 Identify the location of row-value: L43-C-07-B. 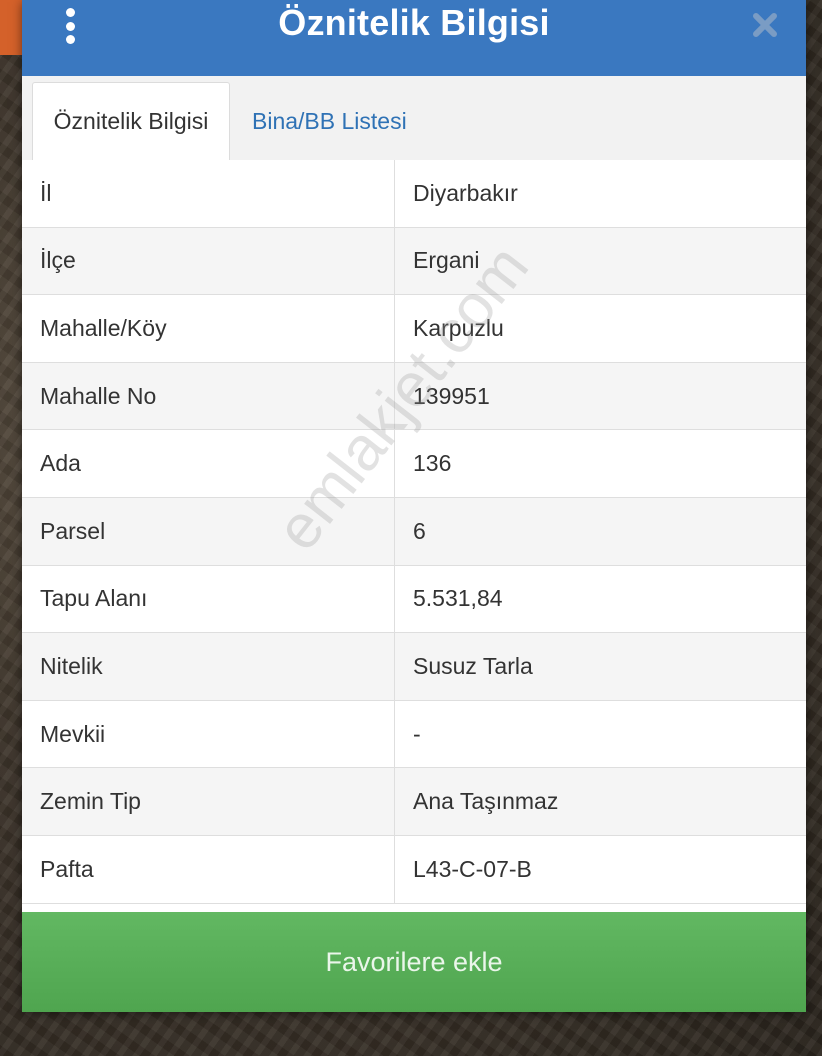
(472, 868).